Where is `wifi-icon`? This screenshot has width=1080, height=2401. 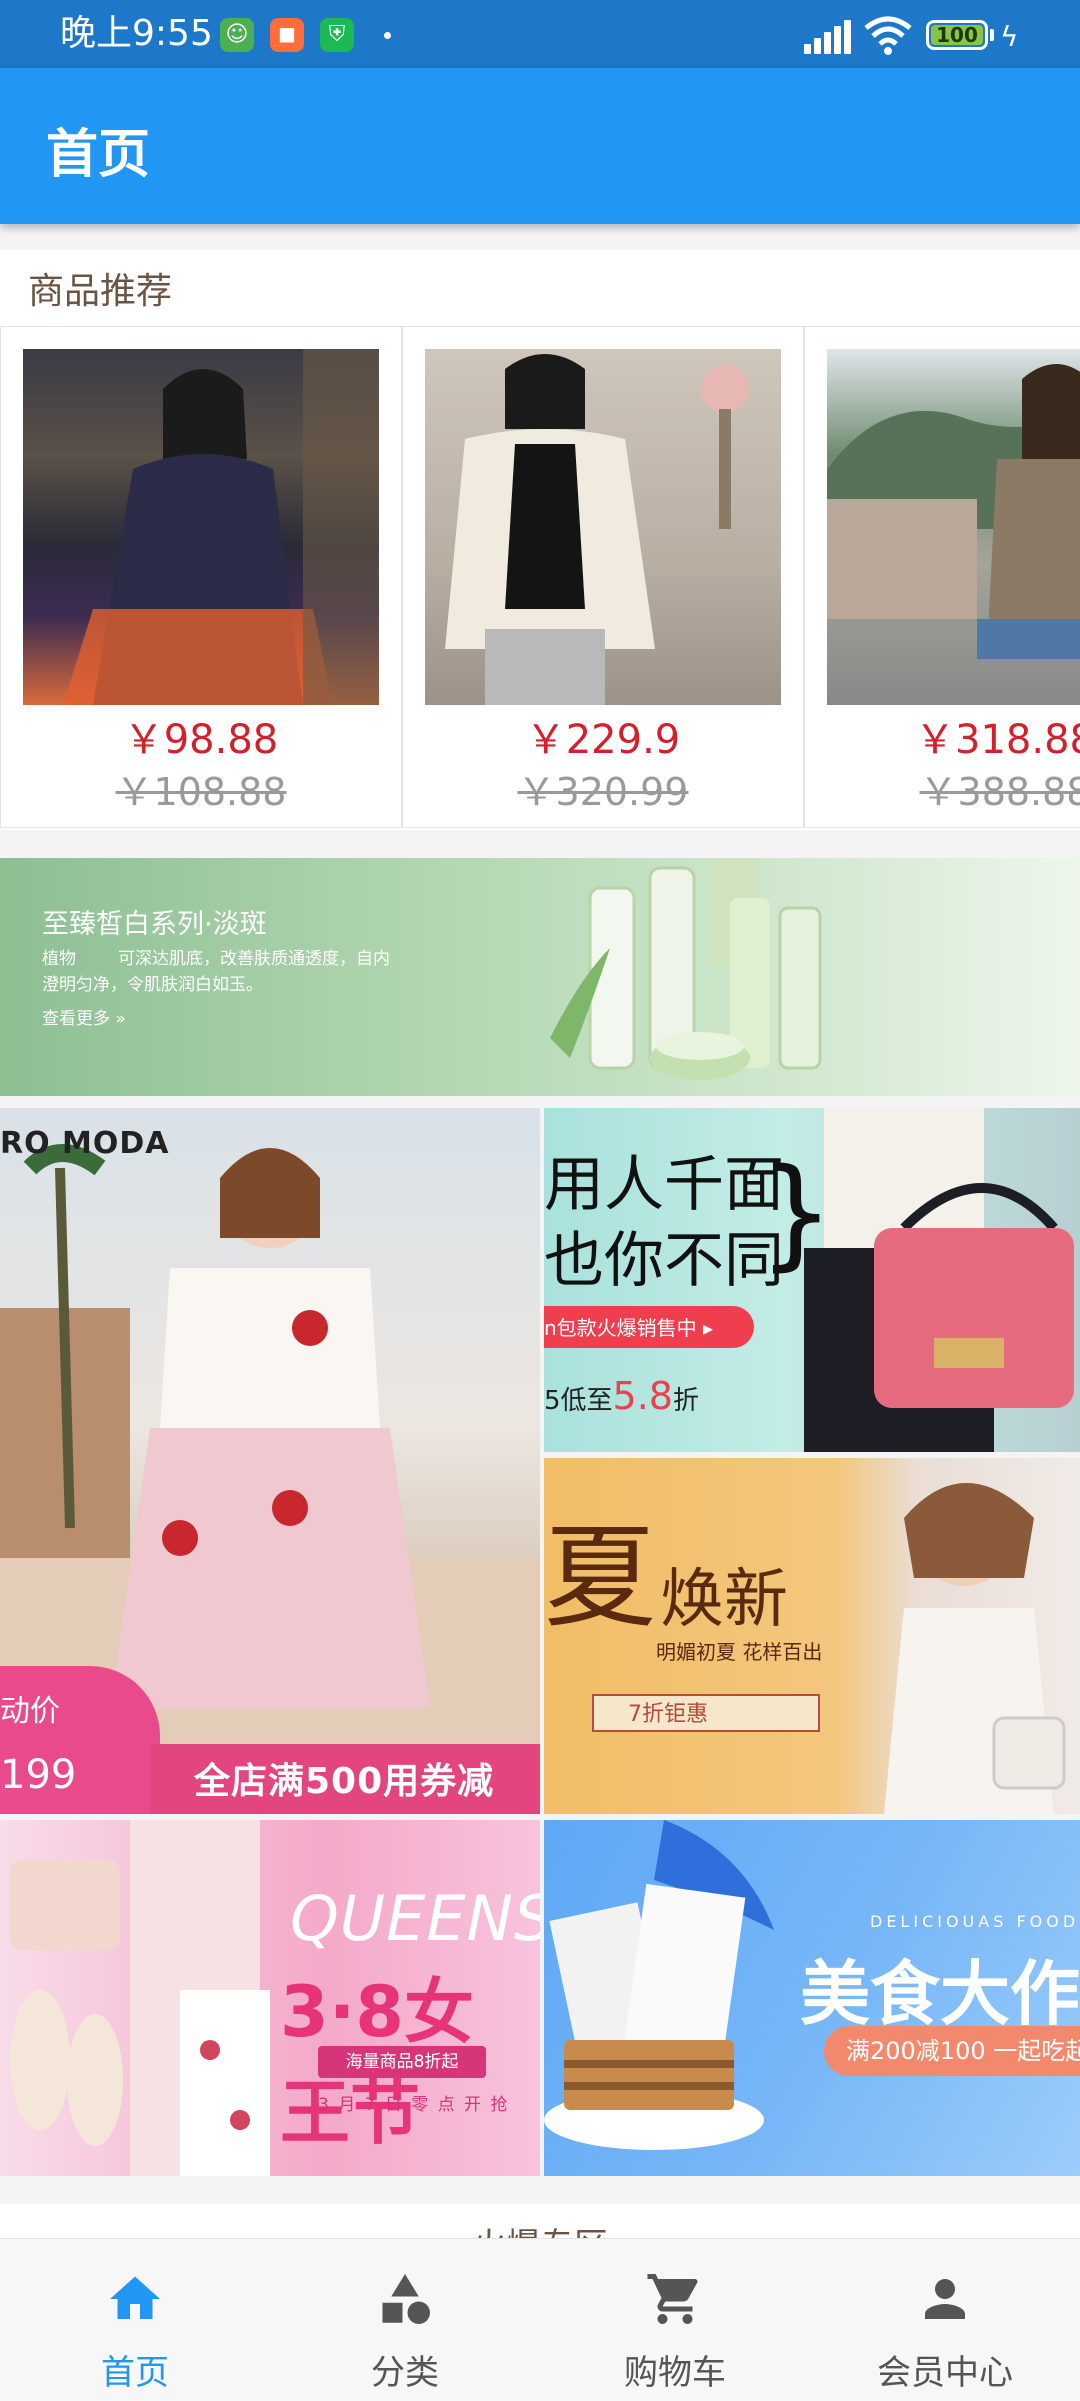
wifi-icon is located at coordinates (888, 35).